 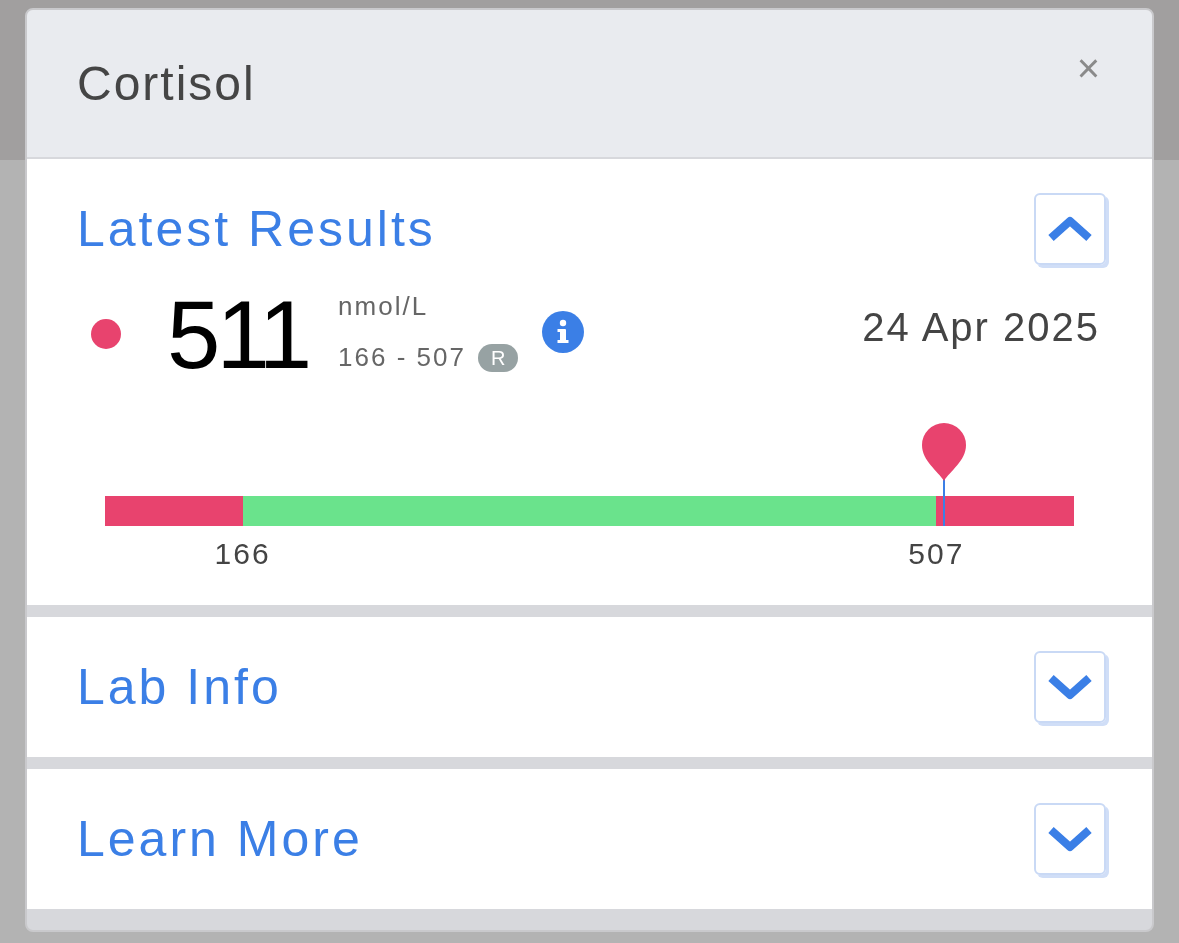 What do you see at coordinates (1088, 68) in the screenshot?
I see `close-button: ×` at bounding box center [1088, 68].